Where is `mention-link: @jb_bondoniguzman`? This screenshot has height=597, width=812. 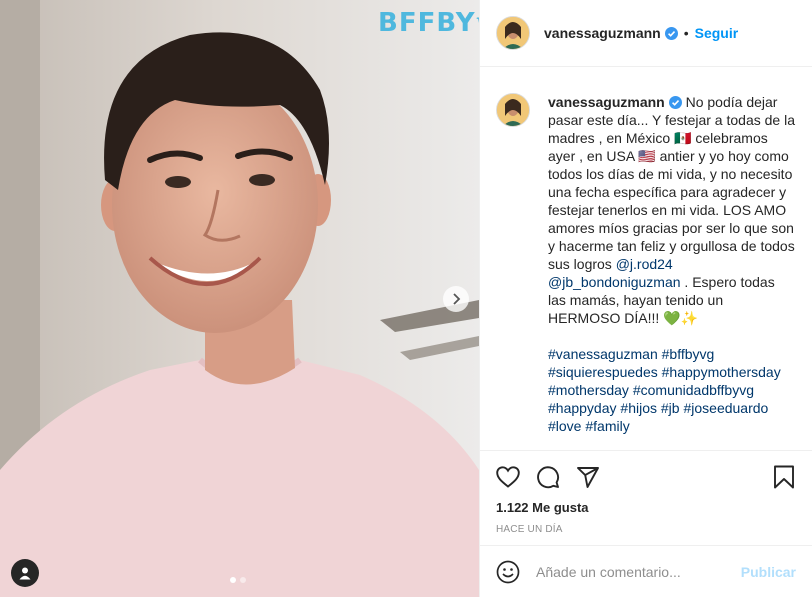
mention-link: @jb_bondoniguzman is located at coordinates (614, 282).